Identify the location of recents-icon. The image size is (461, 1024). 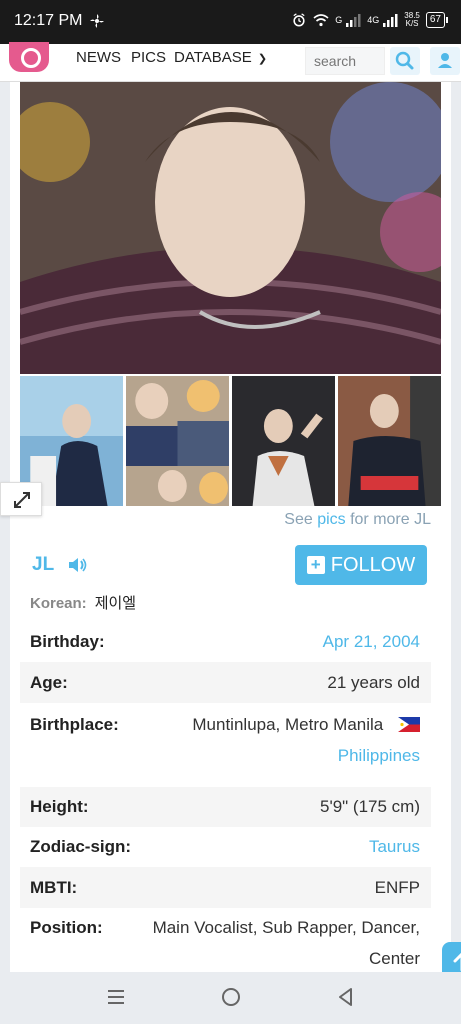
(116, 997).